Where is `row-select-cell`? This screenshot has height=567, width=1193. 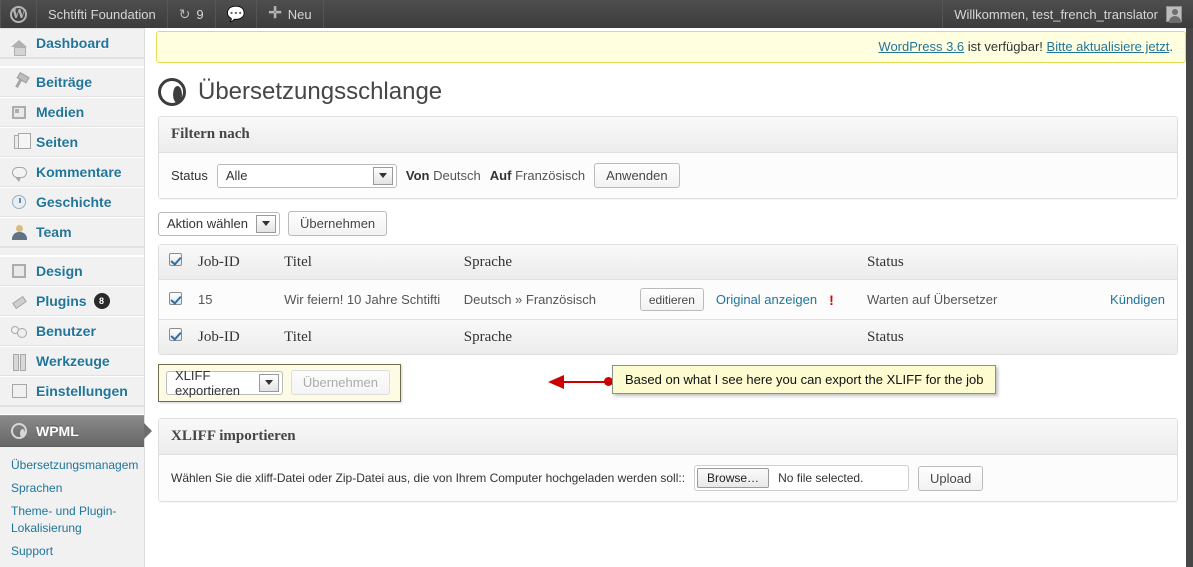 row-select-cell is located at coordinates (174, 299).